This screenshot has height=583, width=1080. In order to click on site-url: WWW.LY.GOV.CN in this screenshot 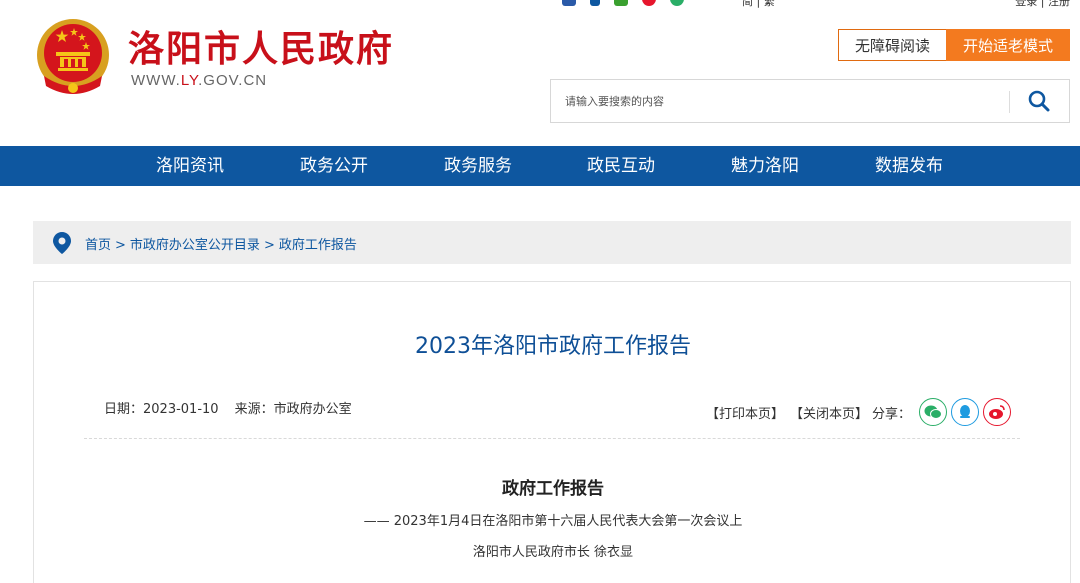, I will do `click(199, 80)`.